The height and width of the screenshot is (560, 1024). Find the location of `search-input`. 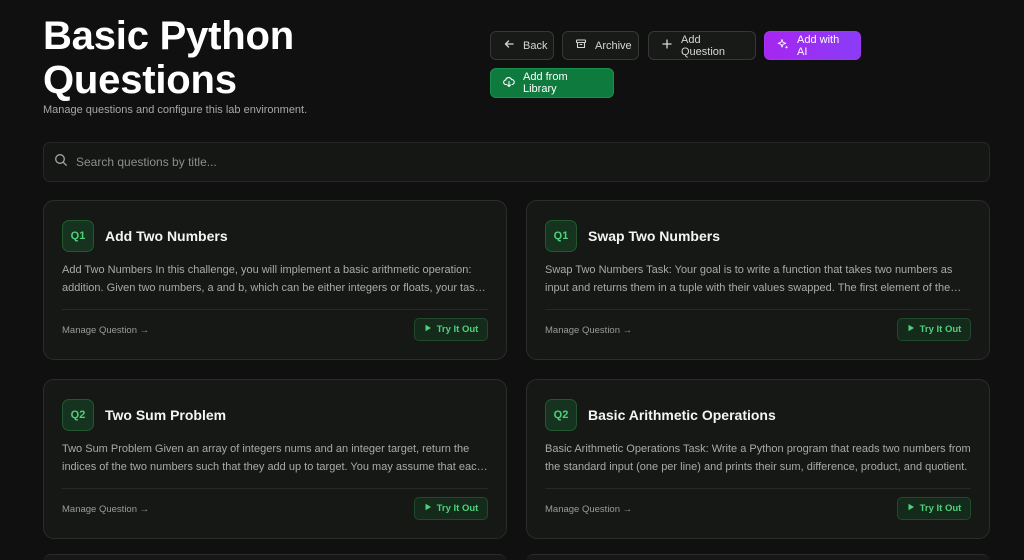

search-input is located at coordinates (516, 162).